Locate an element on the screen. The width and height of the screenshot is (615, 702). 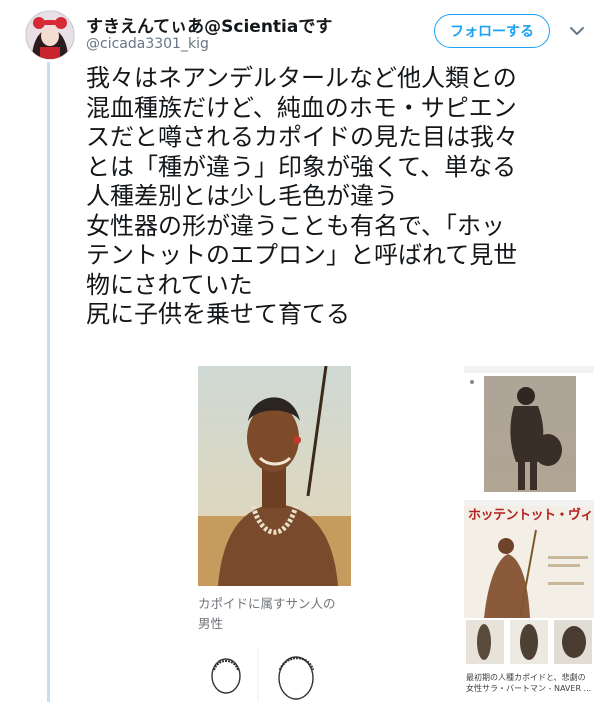
display-name: すきえんてぃあ@Scientiaです is located at coordinates (209, 24).